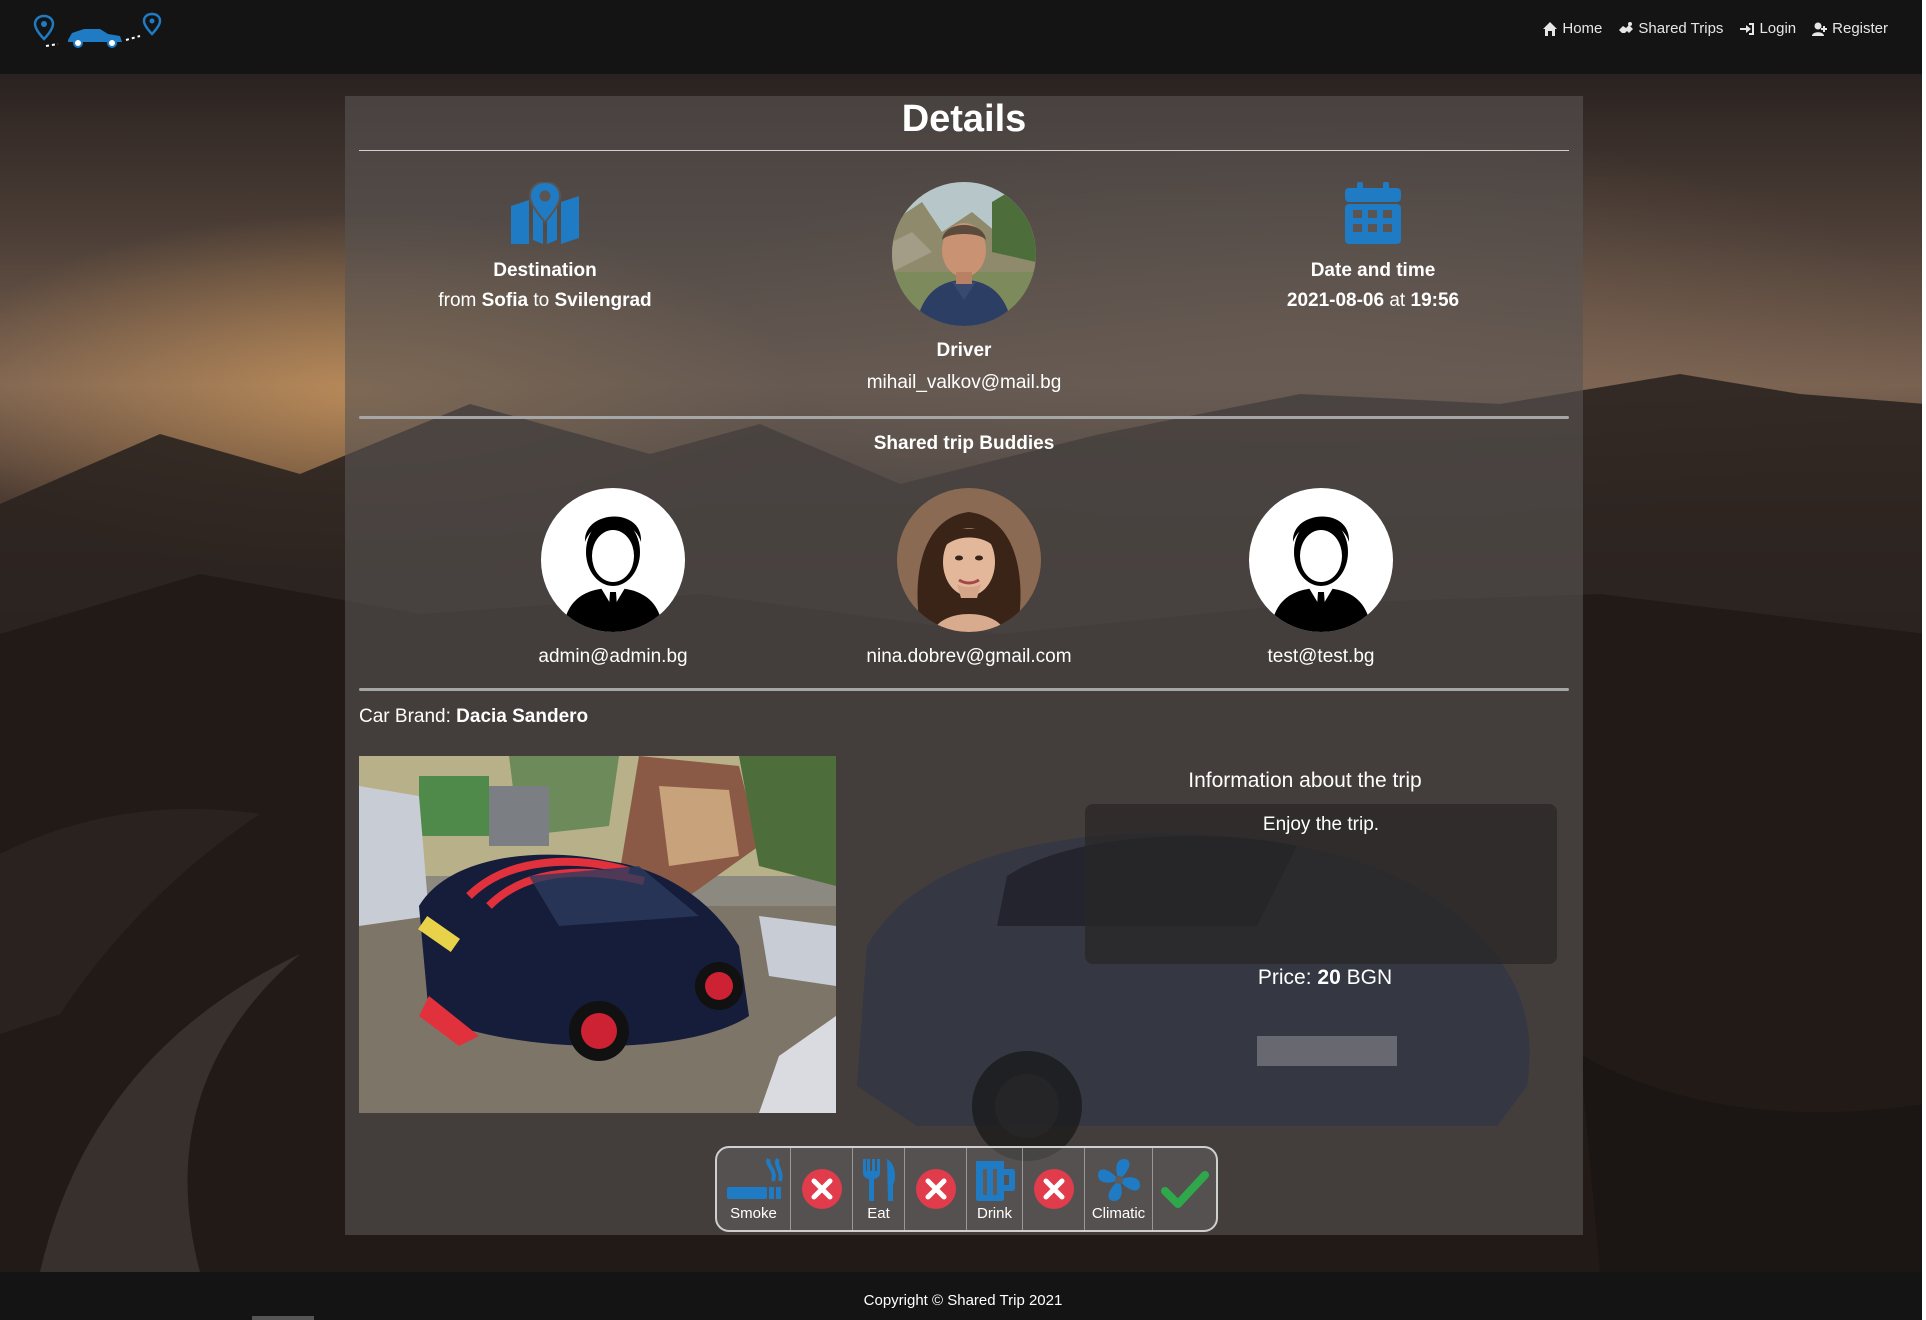  Describe the element at coordinates (1681, 28) in the screenshot. I see `nav-shared-trips-label: Shared Trips` at that location.